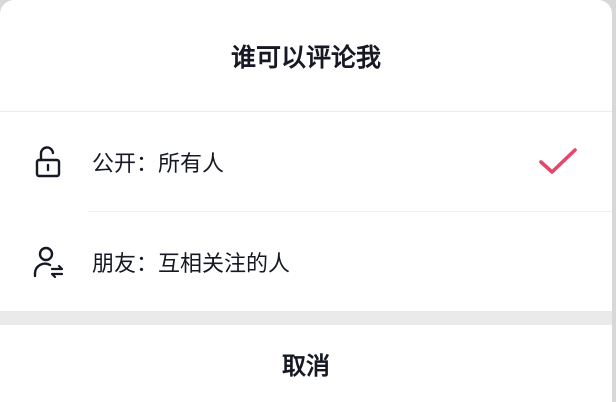  I want to click on option-label: 公开：所有人, so click(158, 164).